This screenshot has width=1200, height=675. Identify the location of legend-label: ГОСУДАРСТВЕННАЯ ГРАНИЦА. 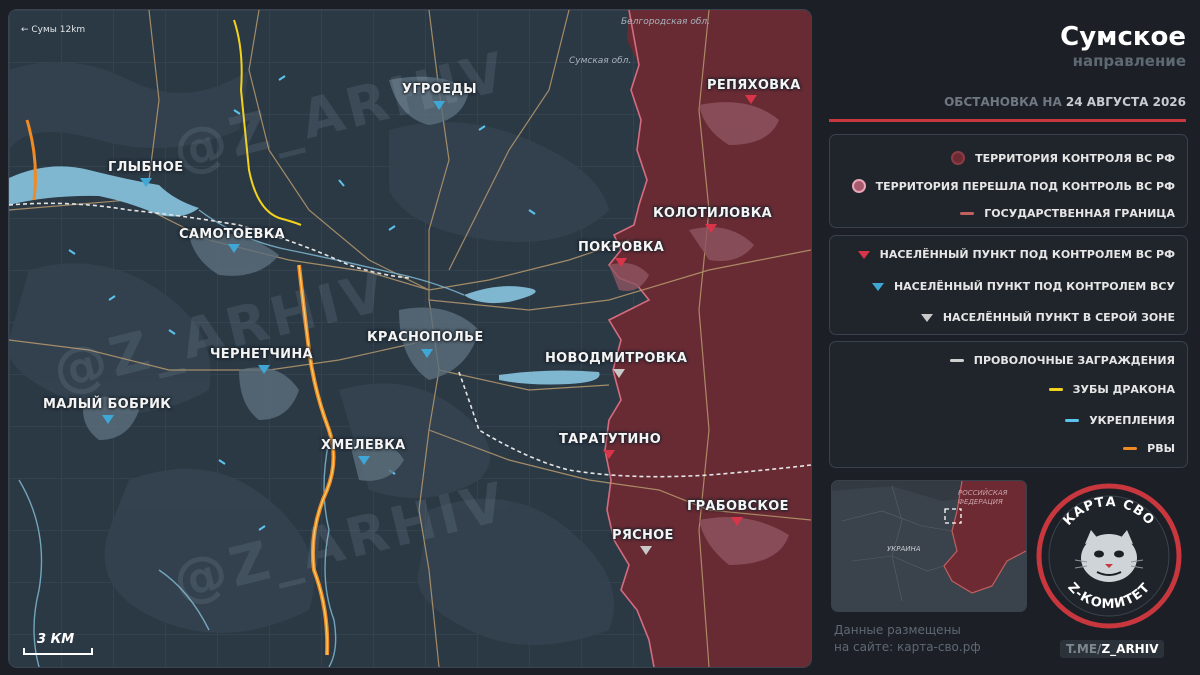
(1079, 213).